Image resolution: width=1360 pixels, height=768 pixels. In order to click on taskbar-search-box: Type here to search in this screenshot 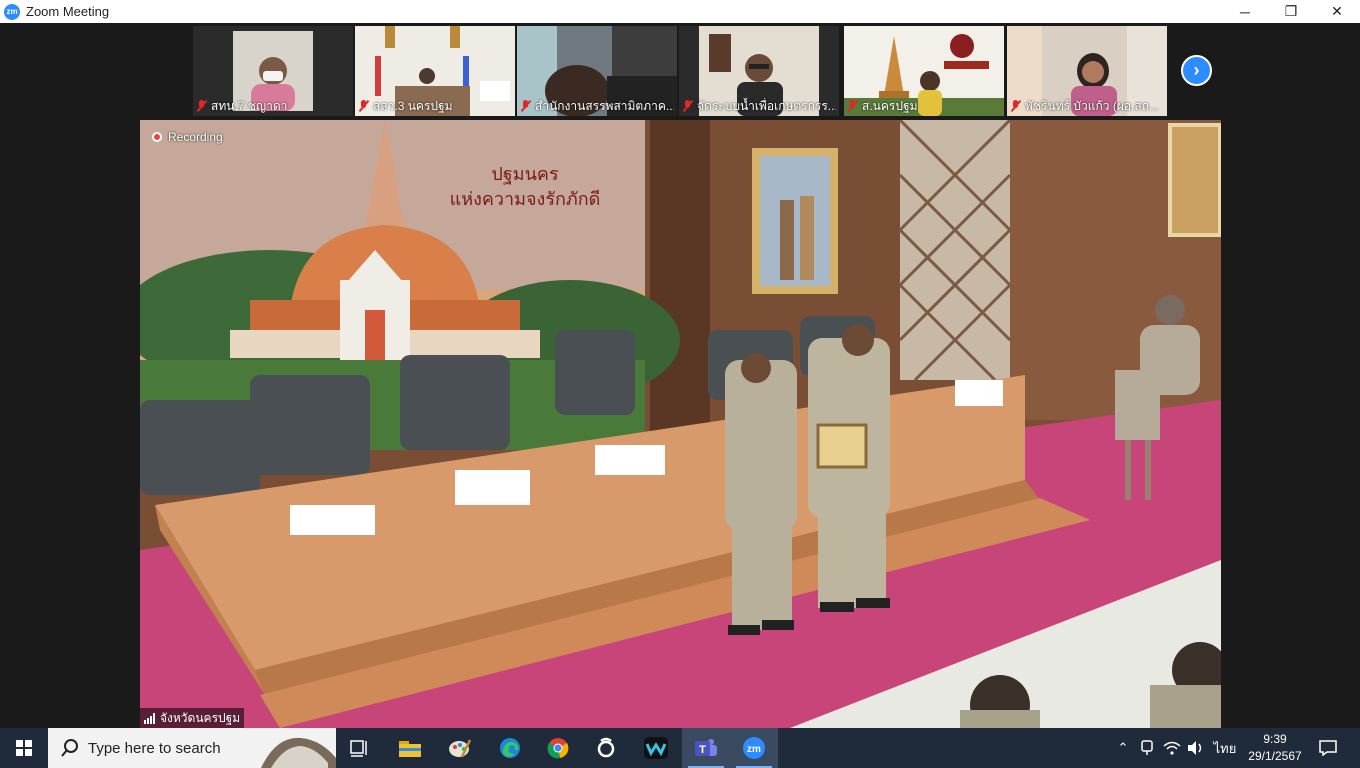, I will do `click(192, 748)`.